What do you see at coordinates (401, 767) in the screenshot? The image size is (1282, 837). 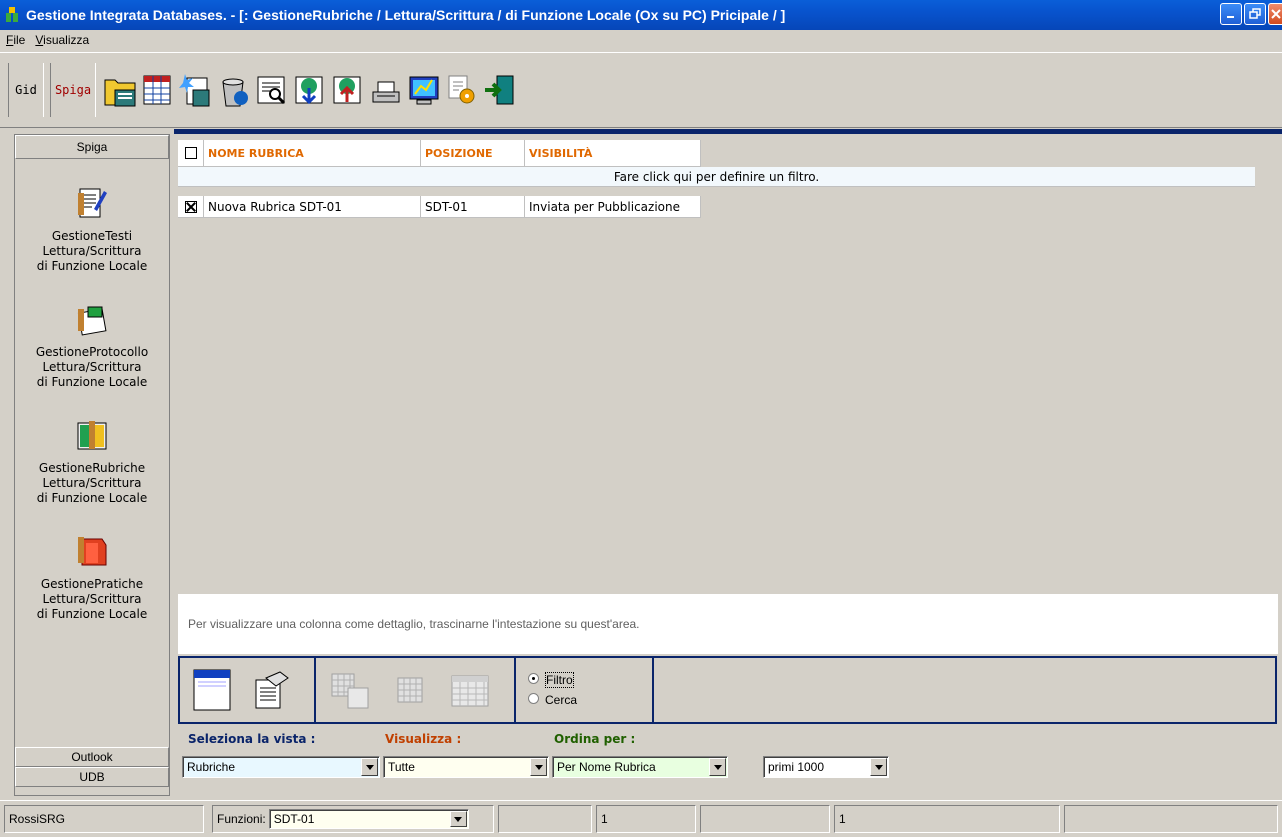 I see `visualizza-select-value: Tutte` at bounding box center [401, 767].